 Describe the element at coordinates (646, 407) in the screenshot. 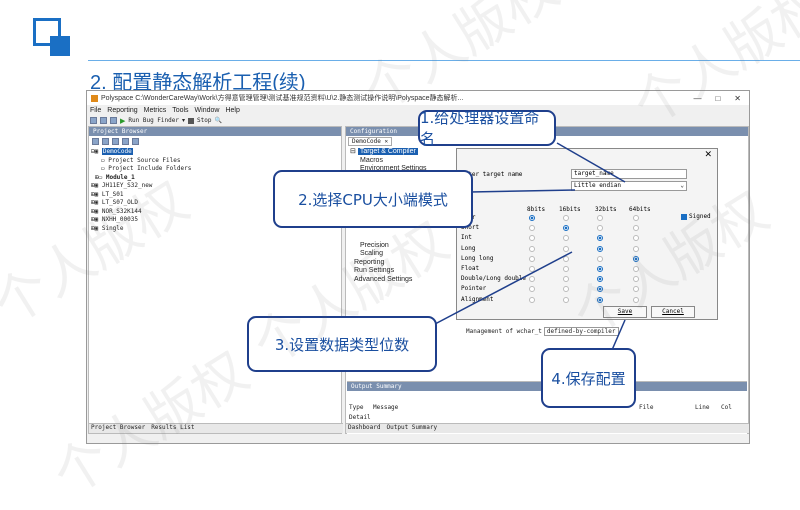

I see `col-file: File` at that location.